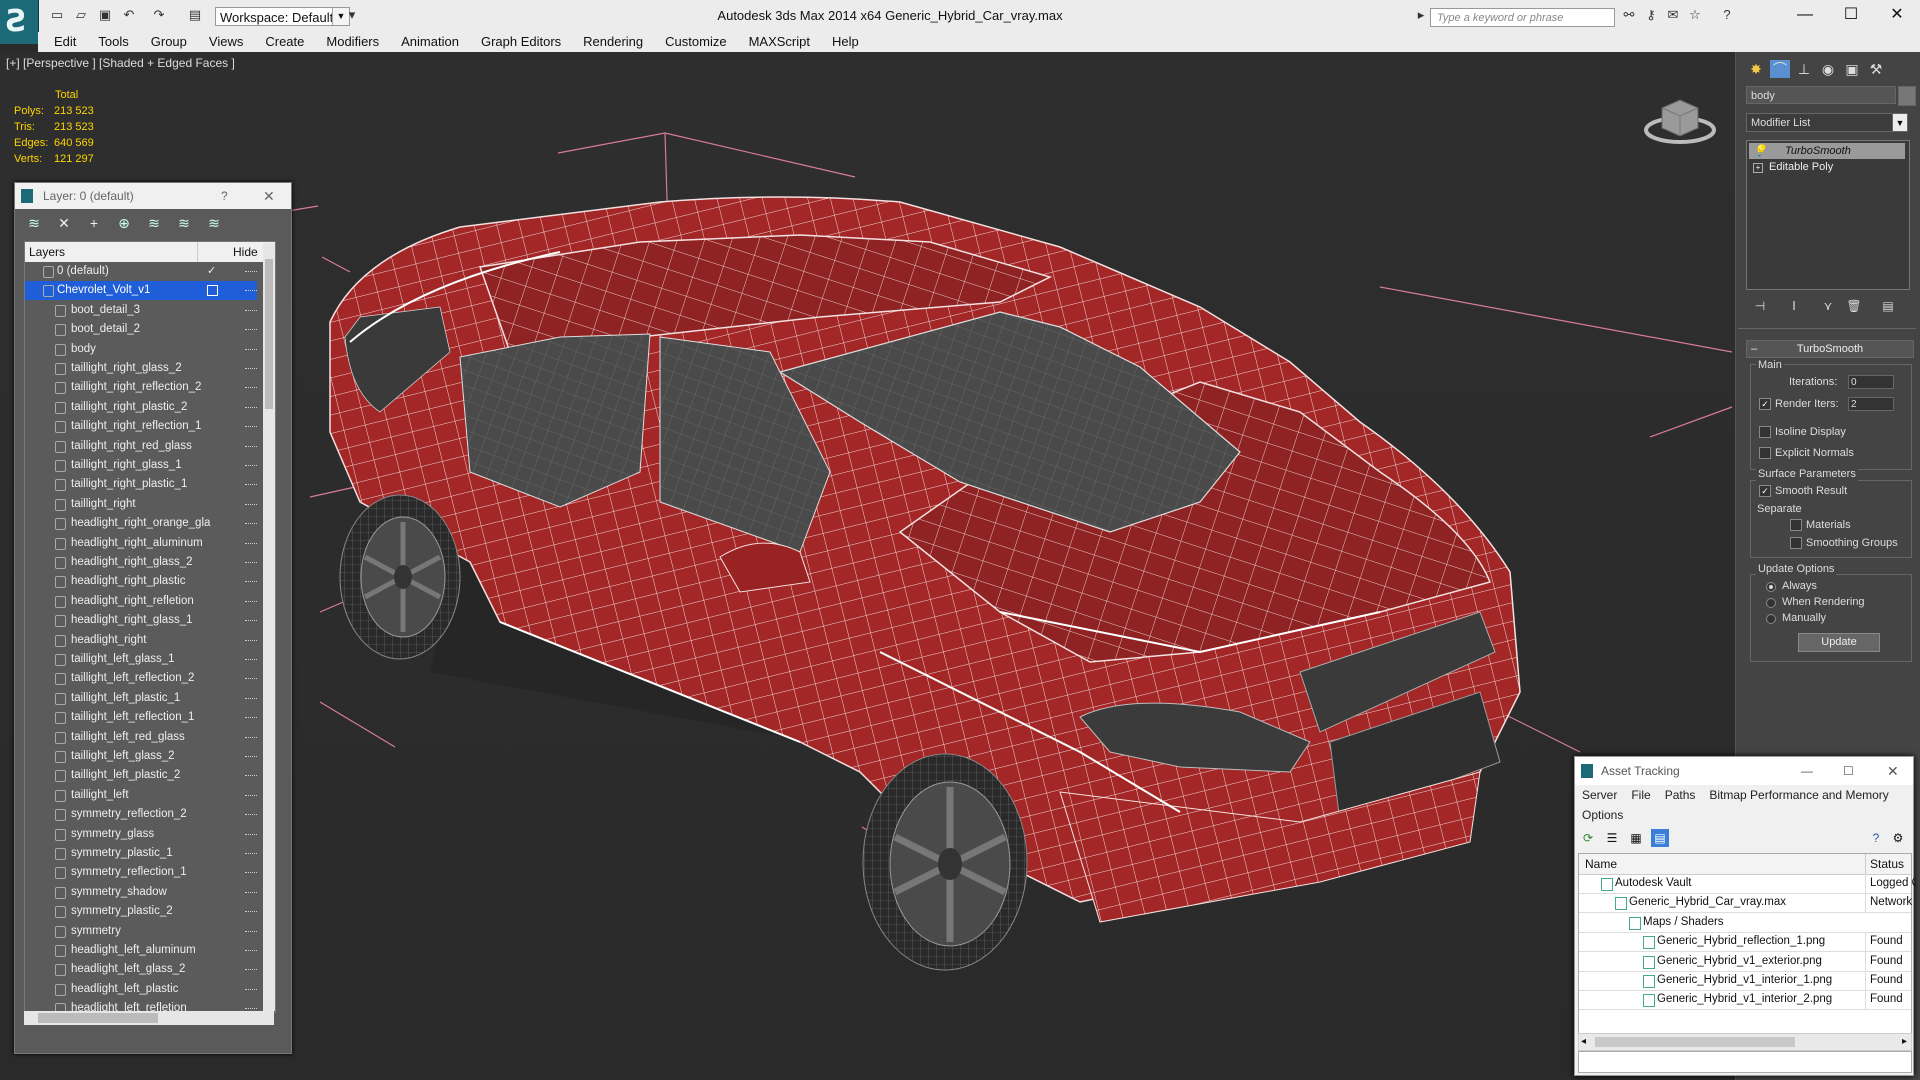 The image size is (1920, 1080). Describe the element at coordinates (282, 16) in the screenshot. I see `workspace-dropdown: Workspace: Default ▼` at that location.